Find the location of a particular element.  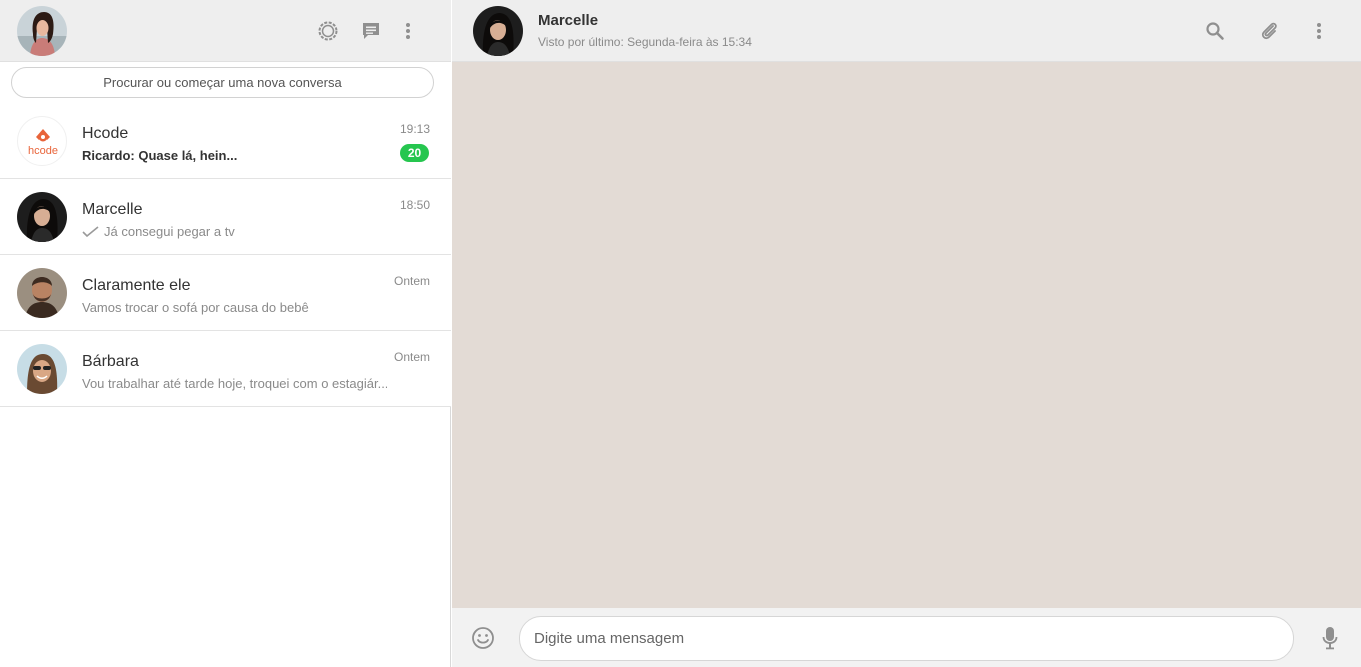

contact-last-seen: Visto por último: Segunda-feira às 15:34 is located at coordinates (645, 42).